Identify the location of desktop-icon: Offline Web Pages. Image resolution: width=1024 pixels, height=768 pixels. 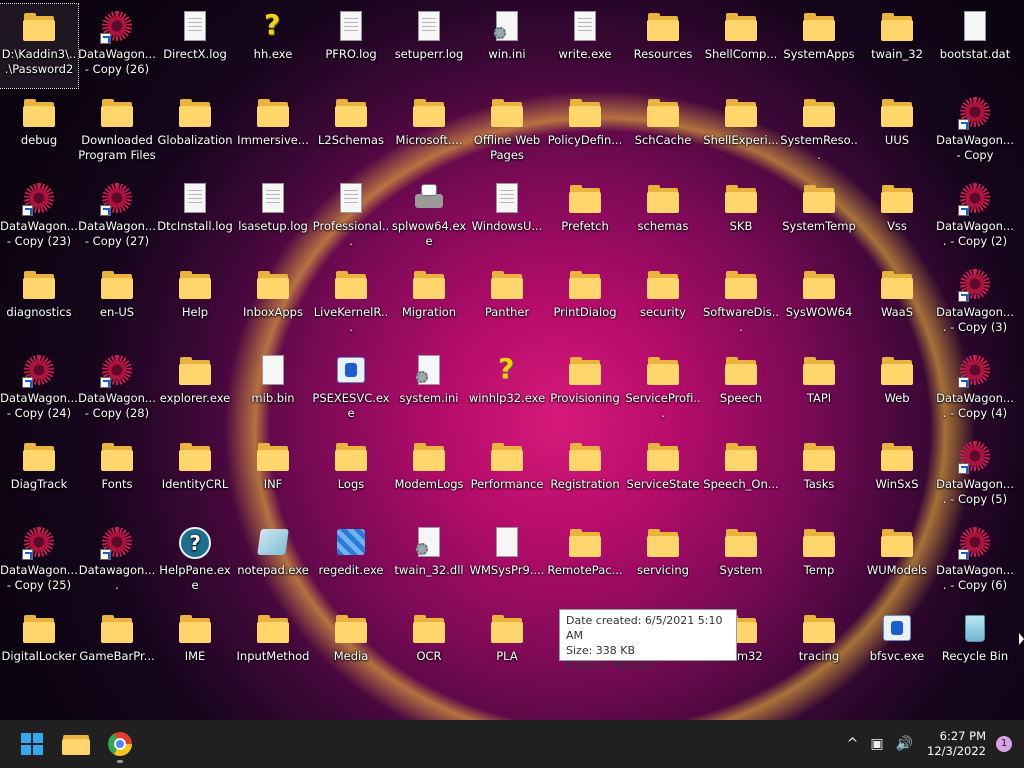
(507, 132).